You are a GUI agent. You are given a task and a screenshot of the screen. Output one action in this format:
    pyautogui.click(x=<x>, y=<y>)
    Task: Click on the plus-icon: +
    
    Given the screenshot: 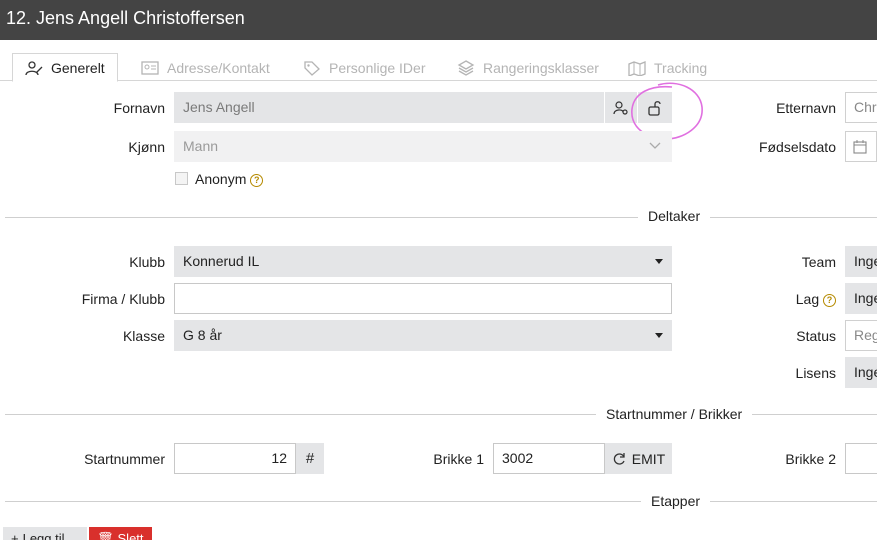 What is the action you would take?
    pyautogui.click(x=15, y=535)
    